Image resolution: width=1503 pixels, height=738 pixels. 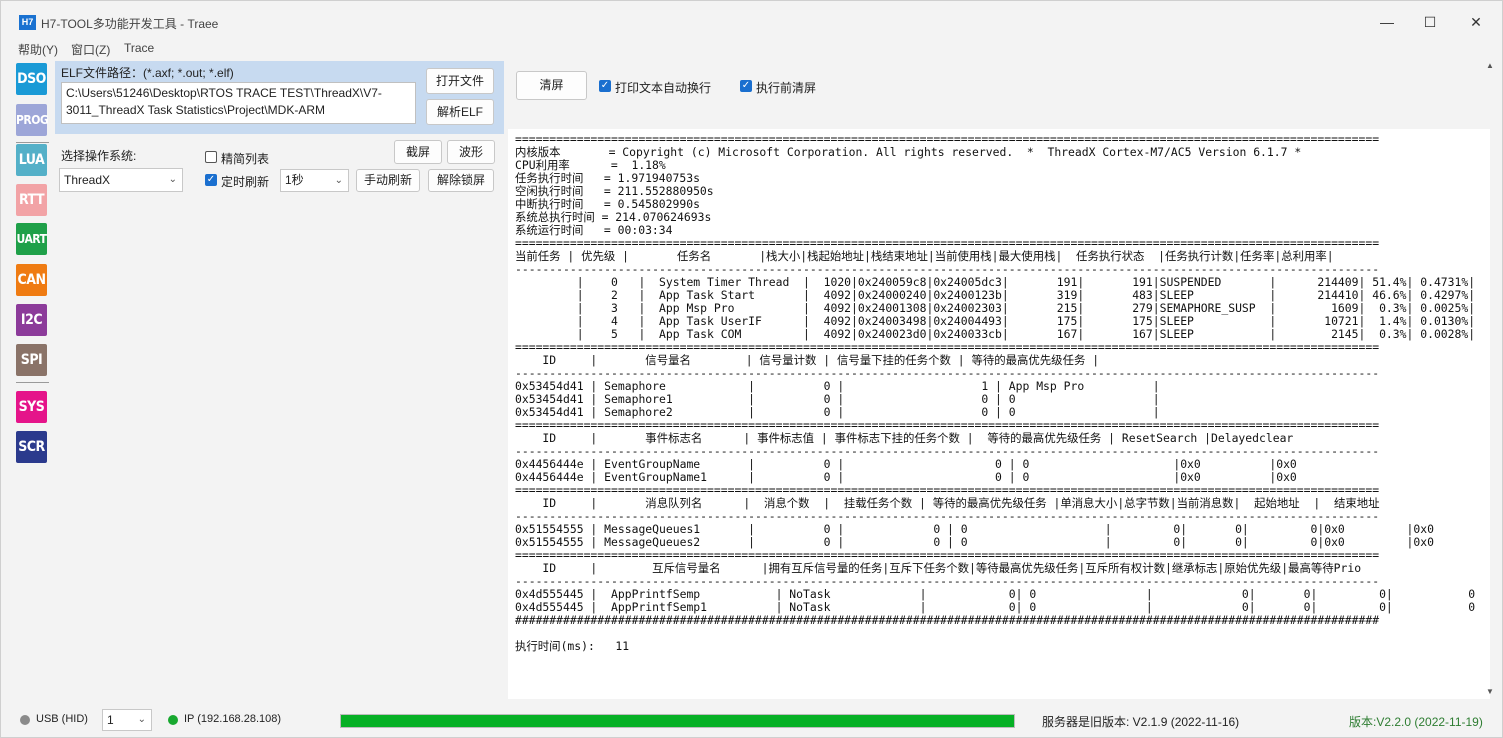 What do you see at coordinates (62, 719) in the screenshot?
I see `usb-status-label: USB (HID)` at bounding box center [62, 719].